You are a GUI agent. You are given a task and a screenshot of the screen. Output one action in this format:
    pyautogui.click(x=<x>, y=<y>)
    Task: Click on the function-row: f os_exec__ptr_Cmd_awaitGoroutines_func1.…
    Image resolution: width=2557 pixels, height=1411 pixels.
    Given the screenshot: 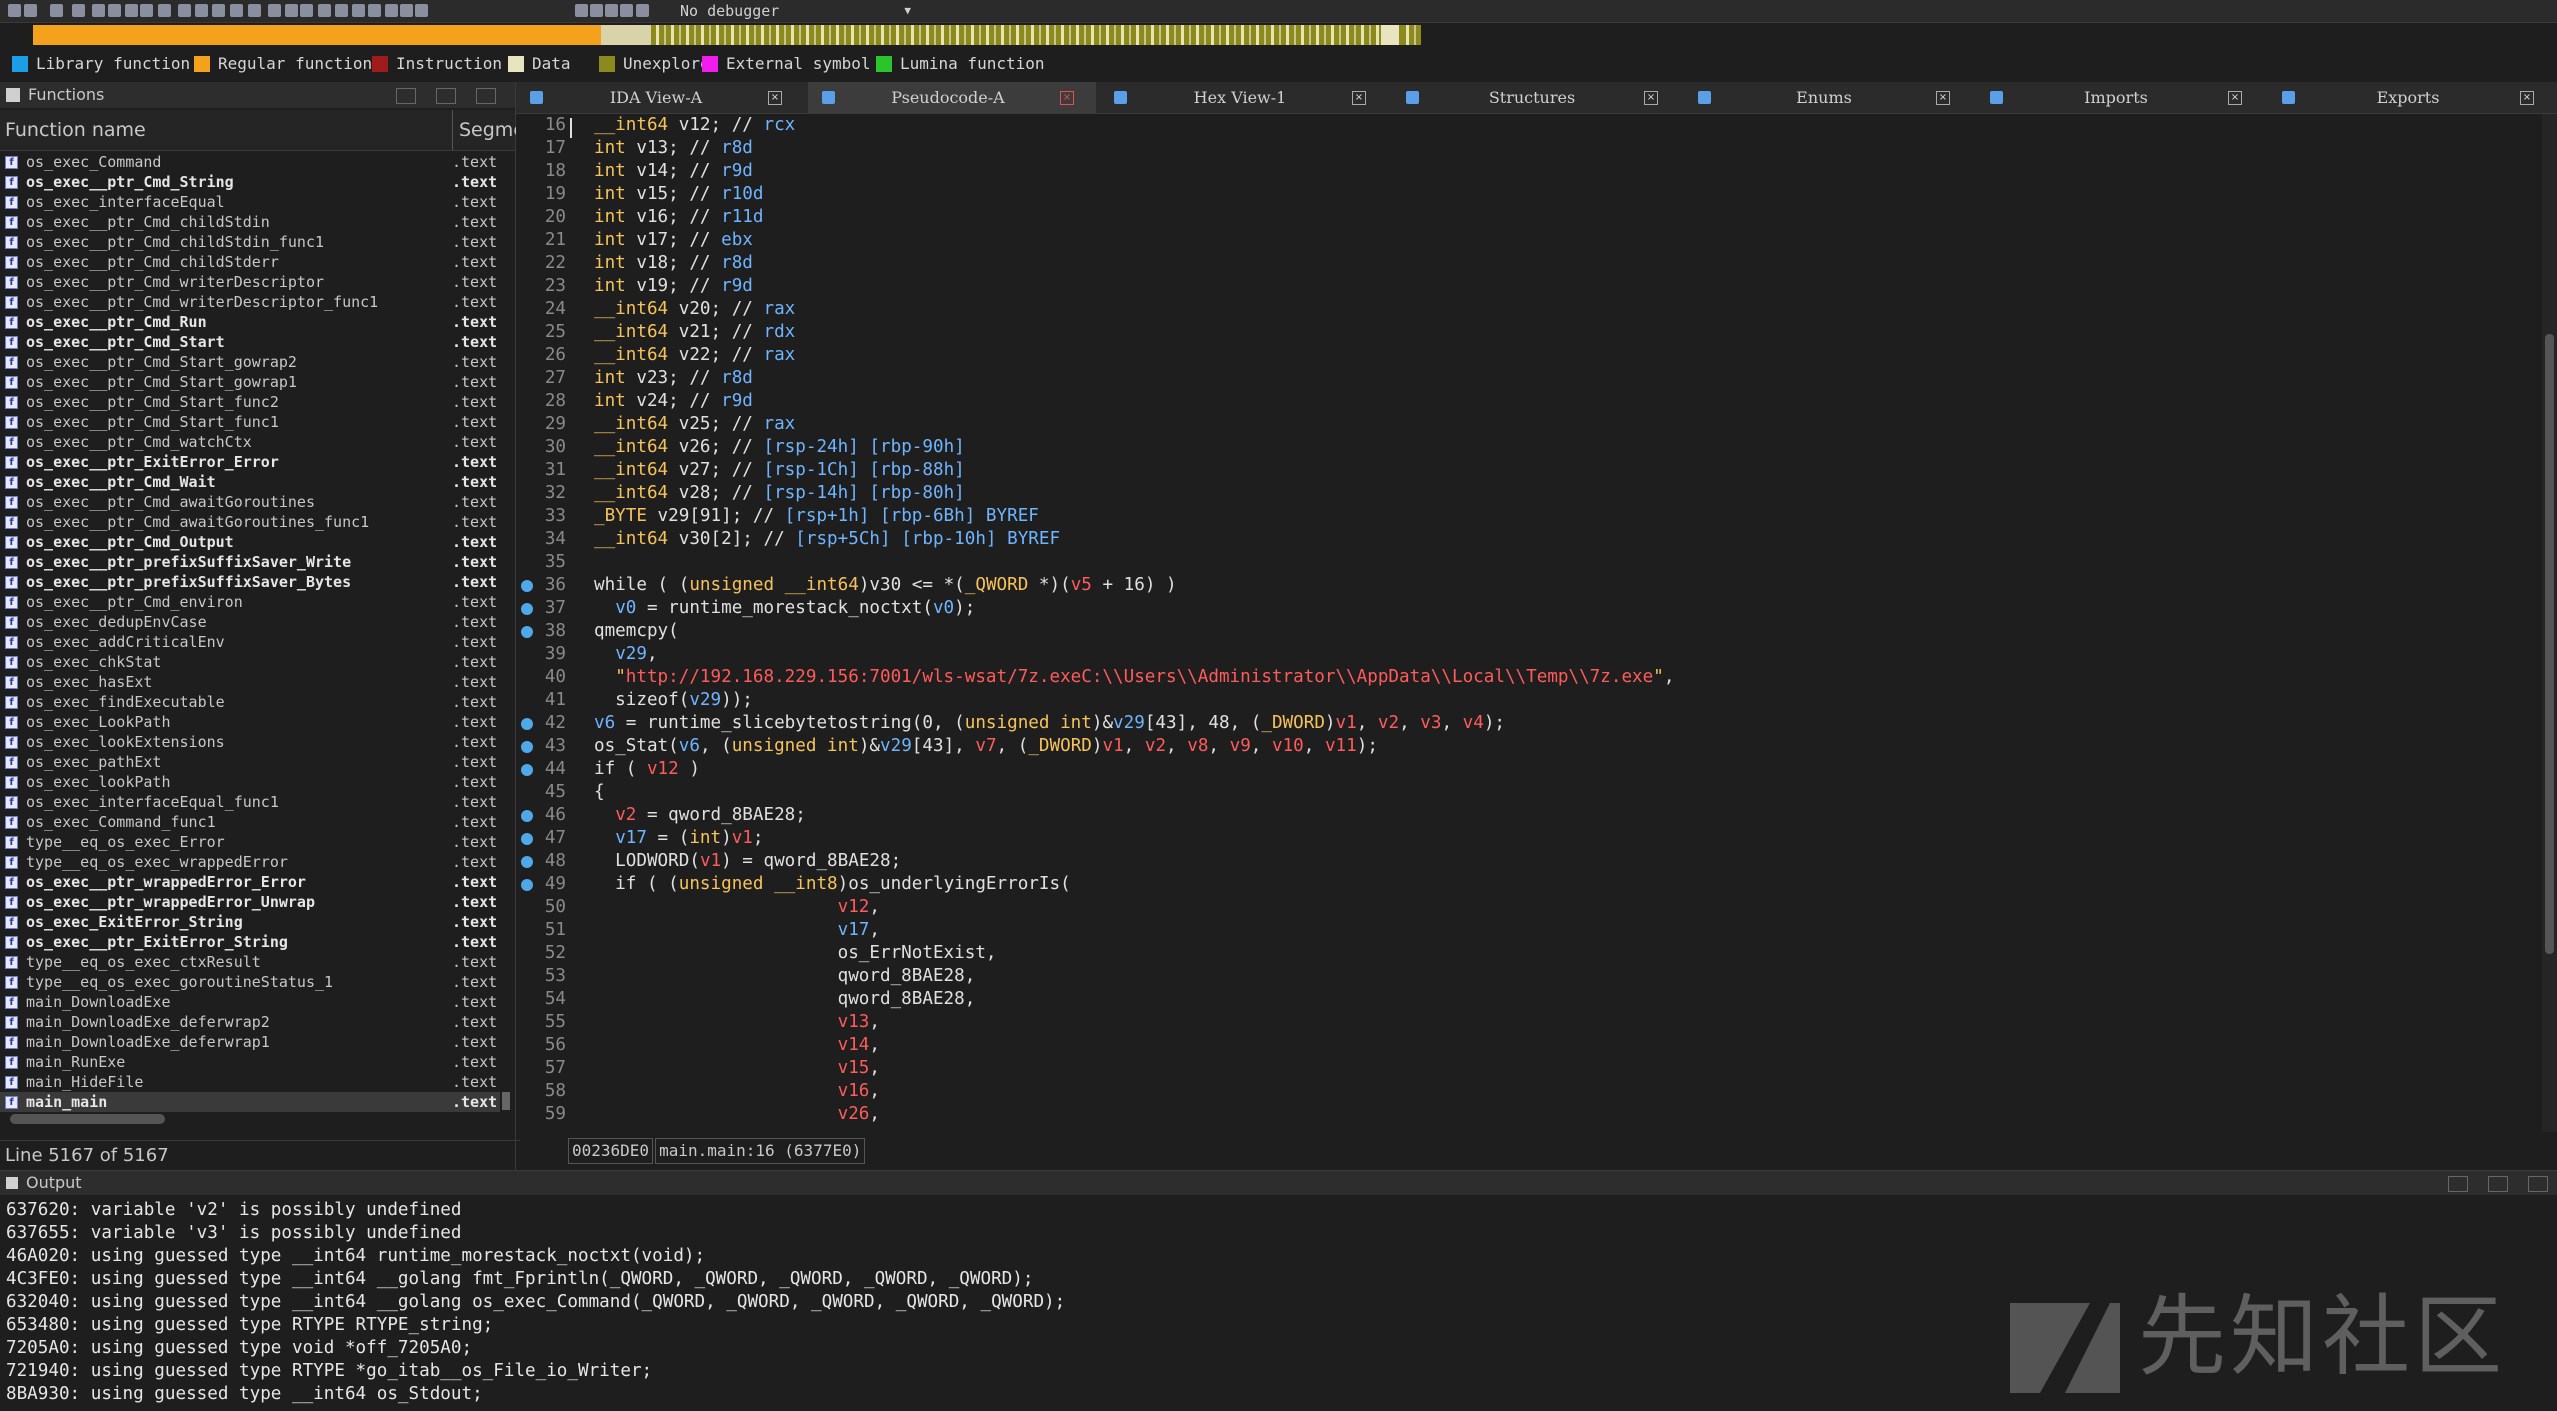 What is the action you would take?
    pyautogui.click(x=250, y=522)
    